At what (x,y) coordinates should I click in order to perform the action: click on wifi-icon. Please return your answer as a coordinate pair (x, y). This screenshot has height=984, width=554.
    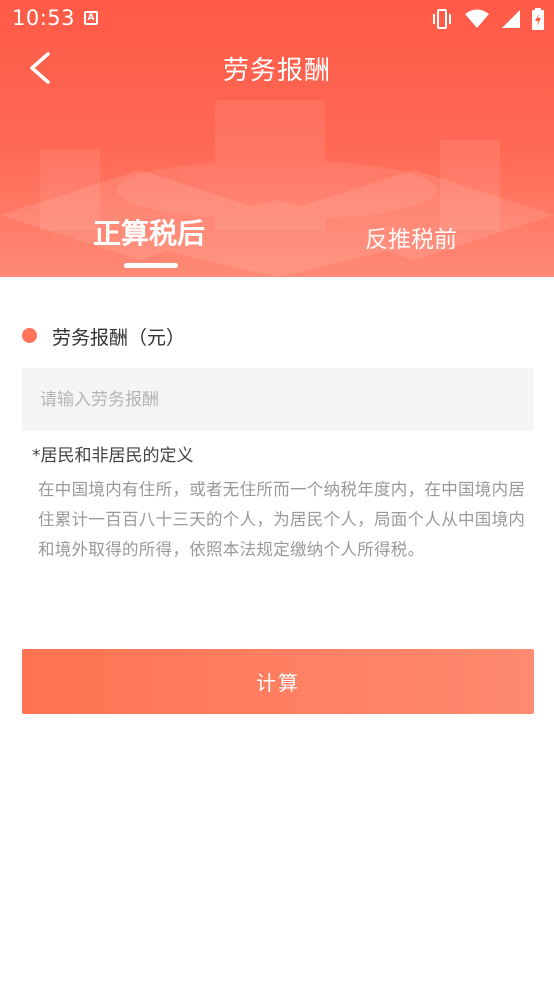
    Looking at the image, I should click on (476, 18).